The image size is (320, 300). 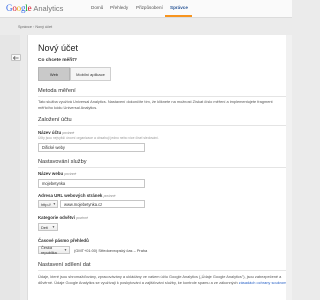 What do you see at coordinates (70, 195) in the screenshot?
I see `url-label-text: Adresa URL webových stránek` at bounding box center [70, 195].